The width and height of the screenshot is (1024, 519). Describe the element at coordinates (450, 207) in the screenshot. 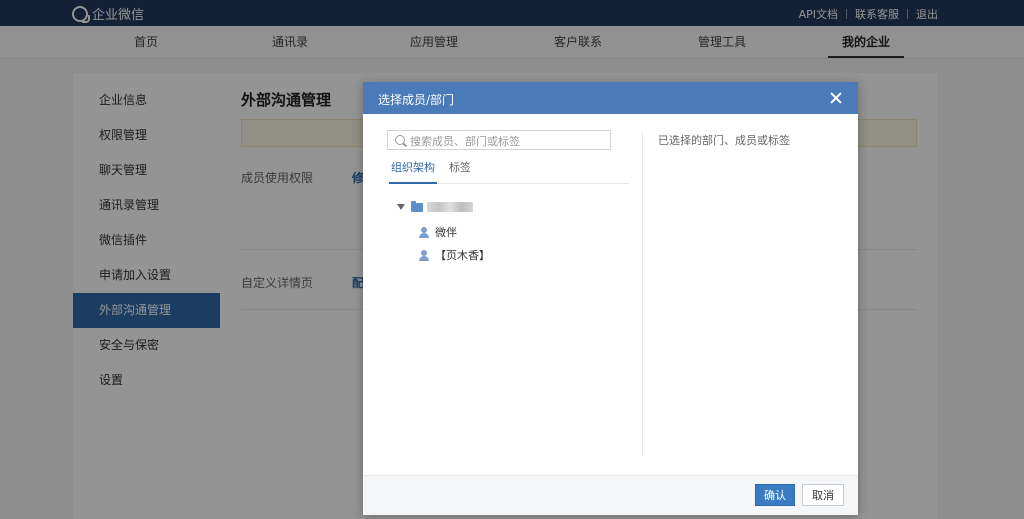

I see `department-name-redacted` at that location.